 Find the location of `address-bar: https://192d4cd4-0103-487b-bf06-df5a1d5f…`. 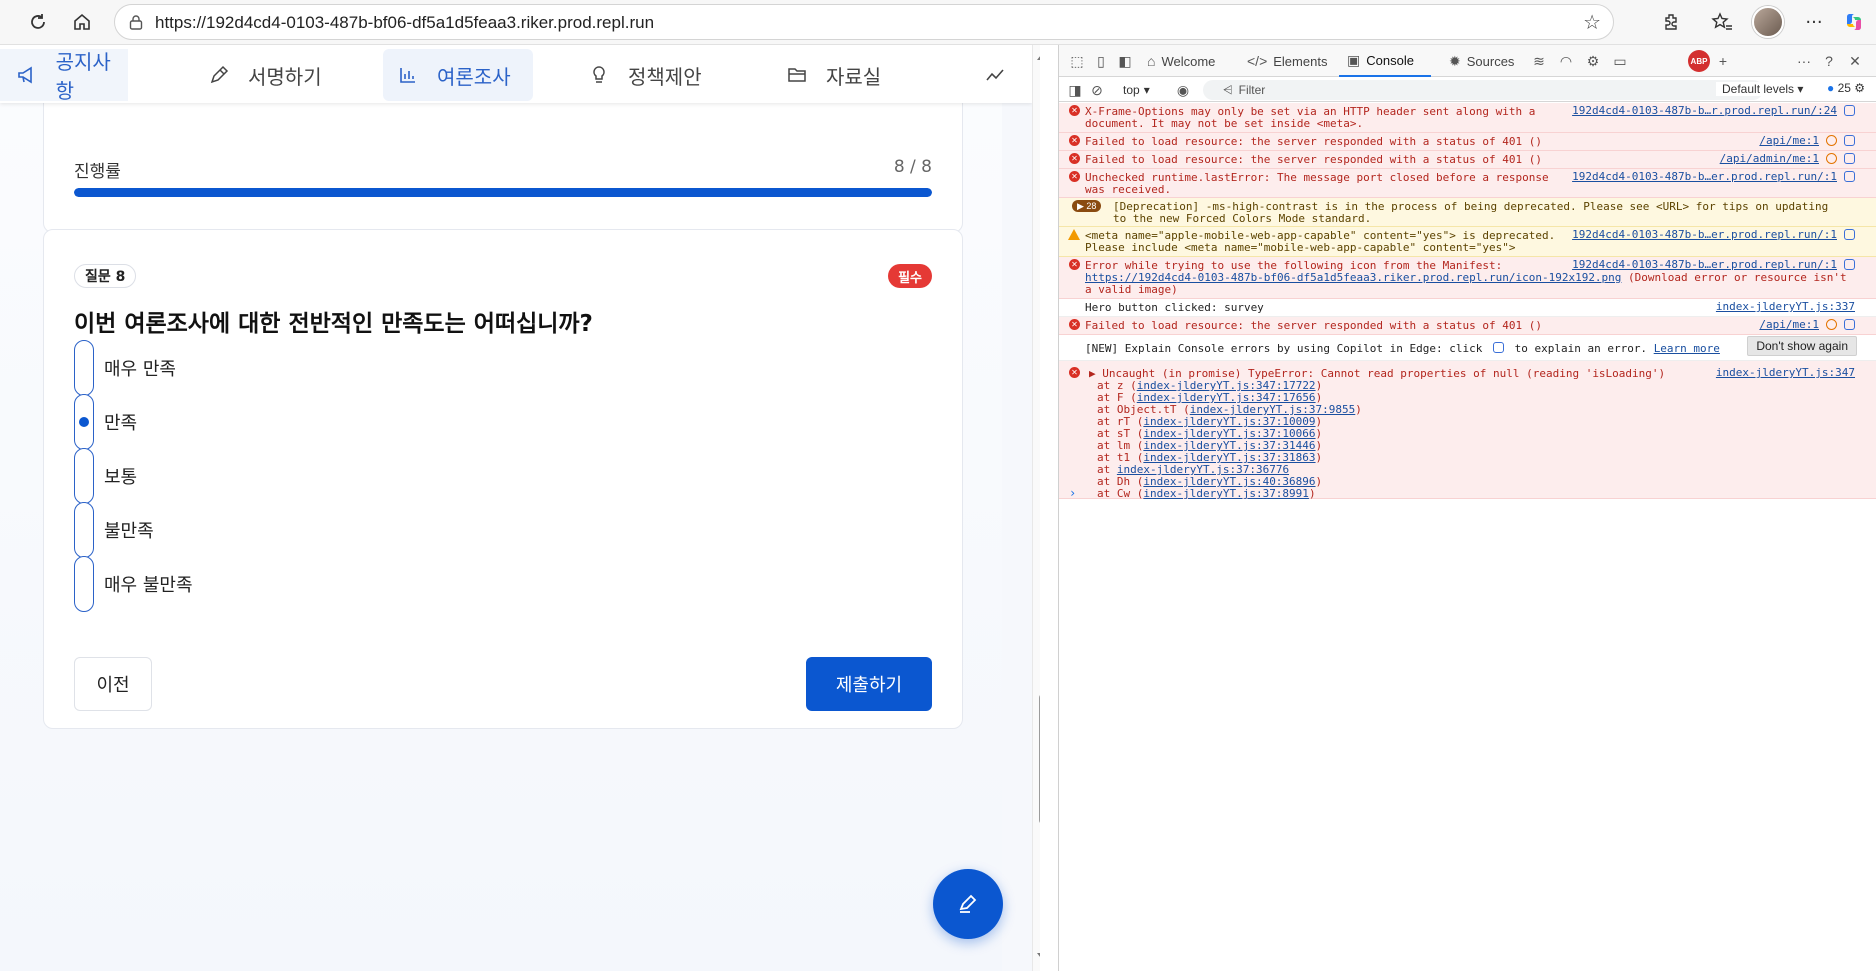

address-bar: https://192d4cd4-0103-487b-bf06-df5a1d5f… is located at coordinates (864, 22).